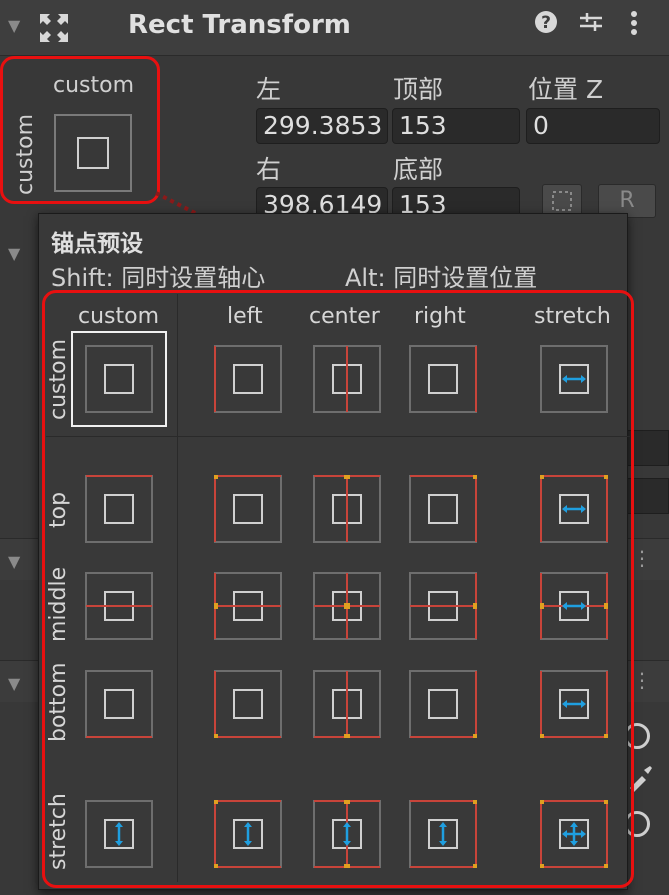 This screenshot has height=895, width=669. What do you see at coordinates (591, 25) in the screenshot?
I see `sliders-icon` at bounding box center [591, 25].